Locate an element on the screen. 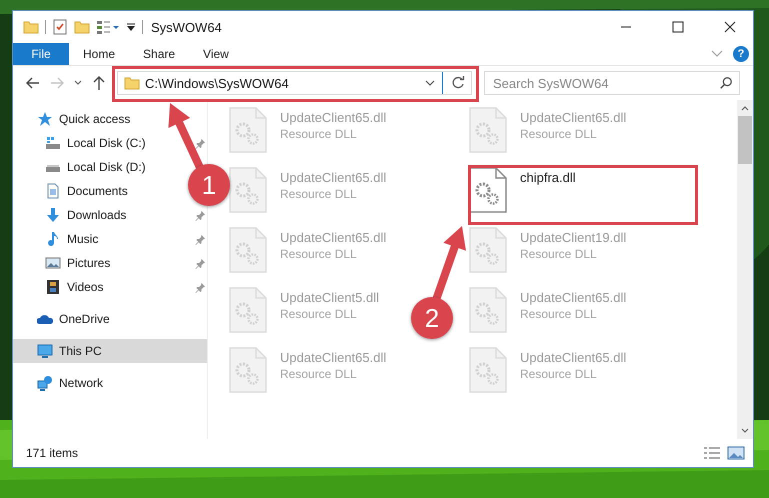 Image resolution: width=769 pixels, height=498 pixels. sidebar-item: Music is located at coordinates (88, 239).